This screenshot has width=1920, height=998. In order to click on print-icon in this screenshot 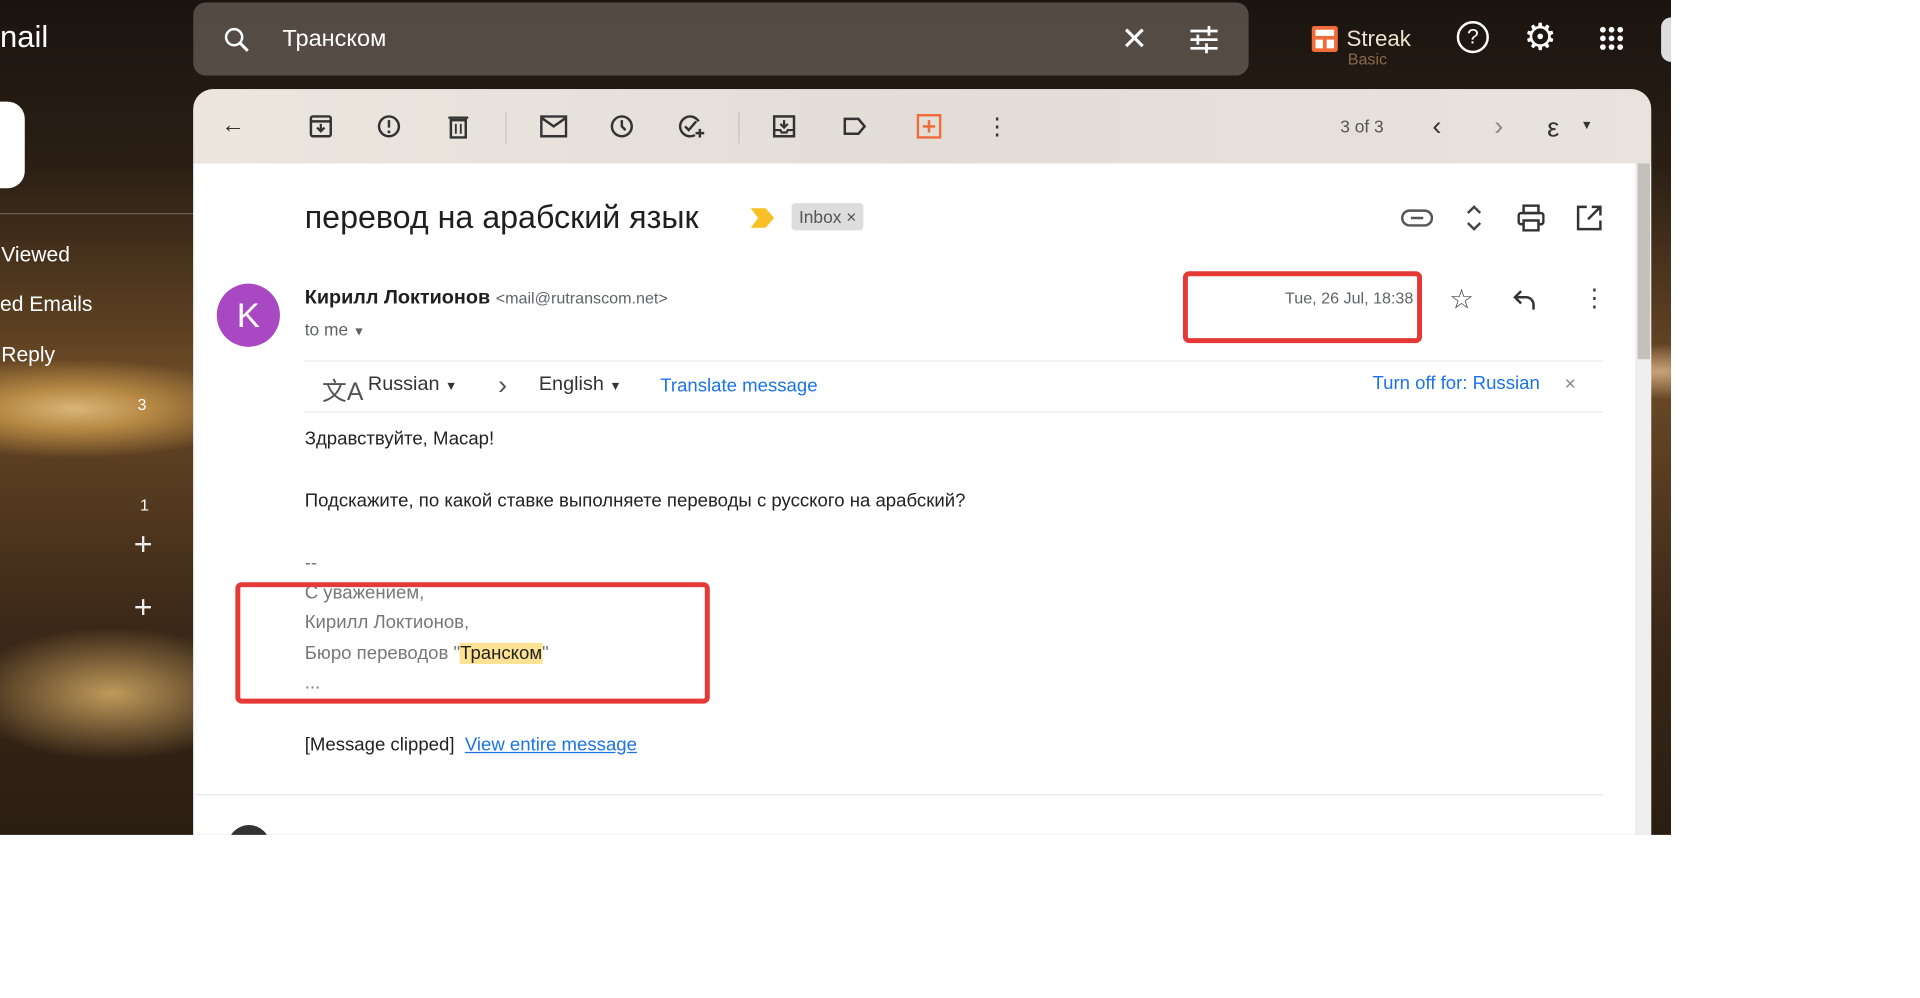, I will do `click(1531, 218)`.